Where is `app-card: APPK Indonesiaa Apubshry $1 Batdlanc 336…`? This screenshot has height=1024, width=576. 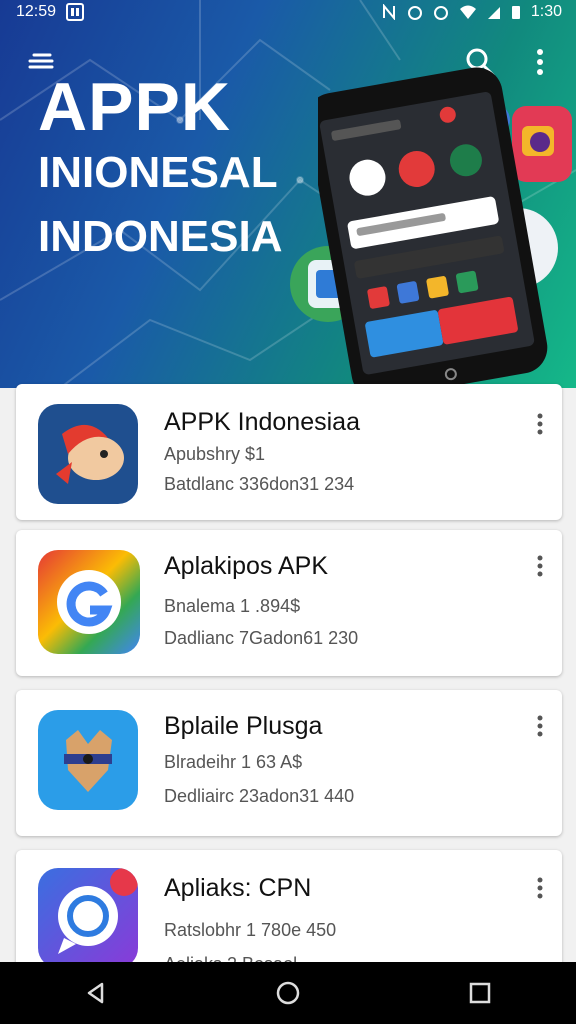 app-card: APPK Indonesiaa Apubshry $1 Batdlanc 336… is located at coordinates (289, 452).